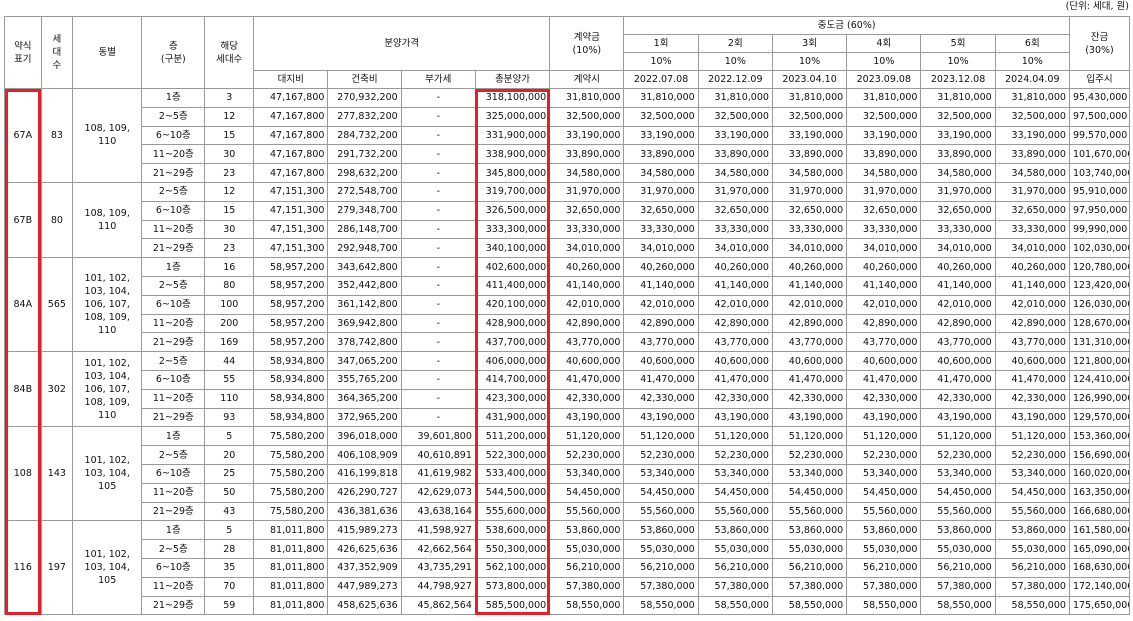  What do you see at coordinates (1032, 43) in the screenshot?
I see `header-round-6: 6회` at bounding box center [1032, 43].